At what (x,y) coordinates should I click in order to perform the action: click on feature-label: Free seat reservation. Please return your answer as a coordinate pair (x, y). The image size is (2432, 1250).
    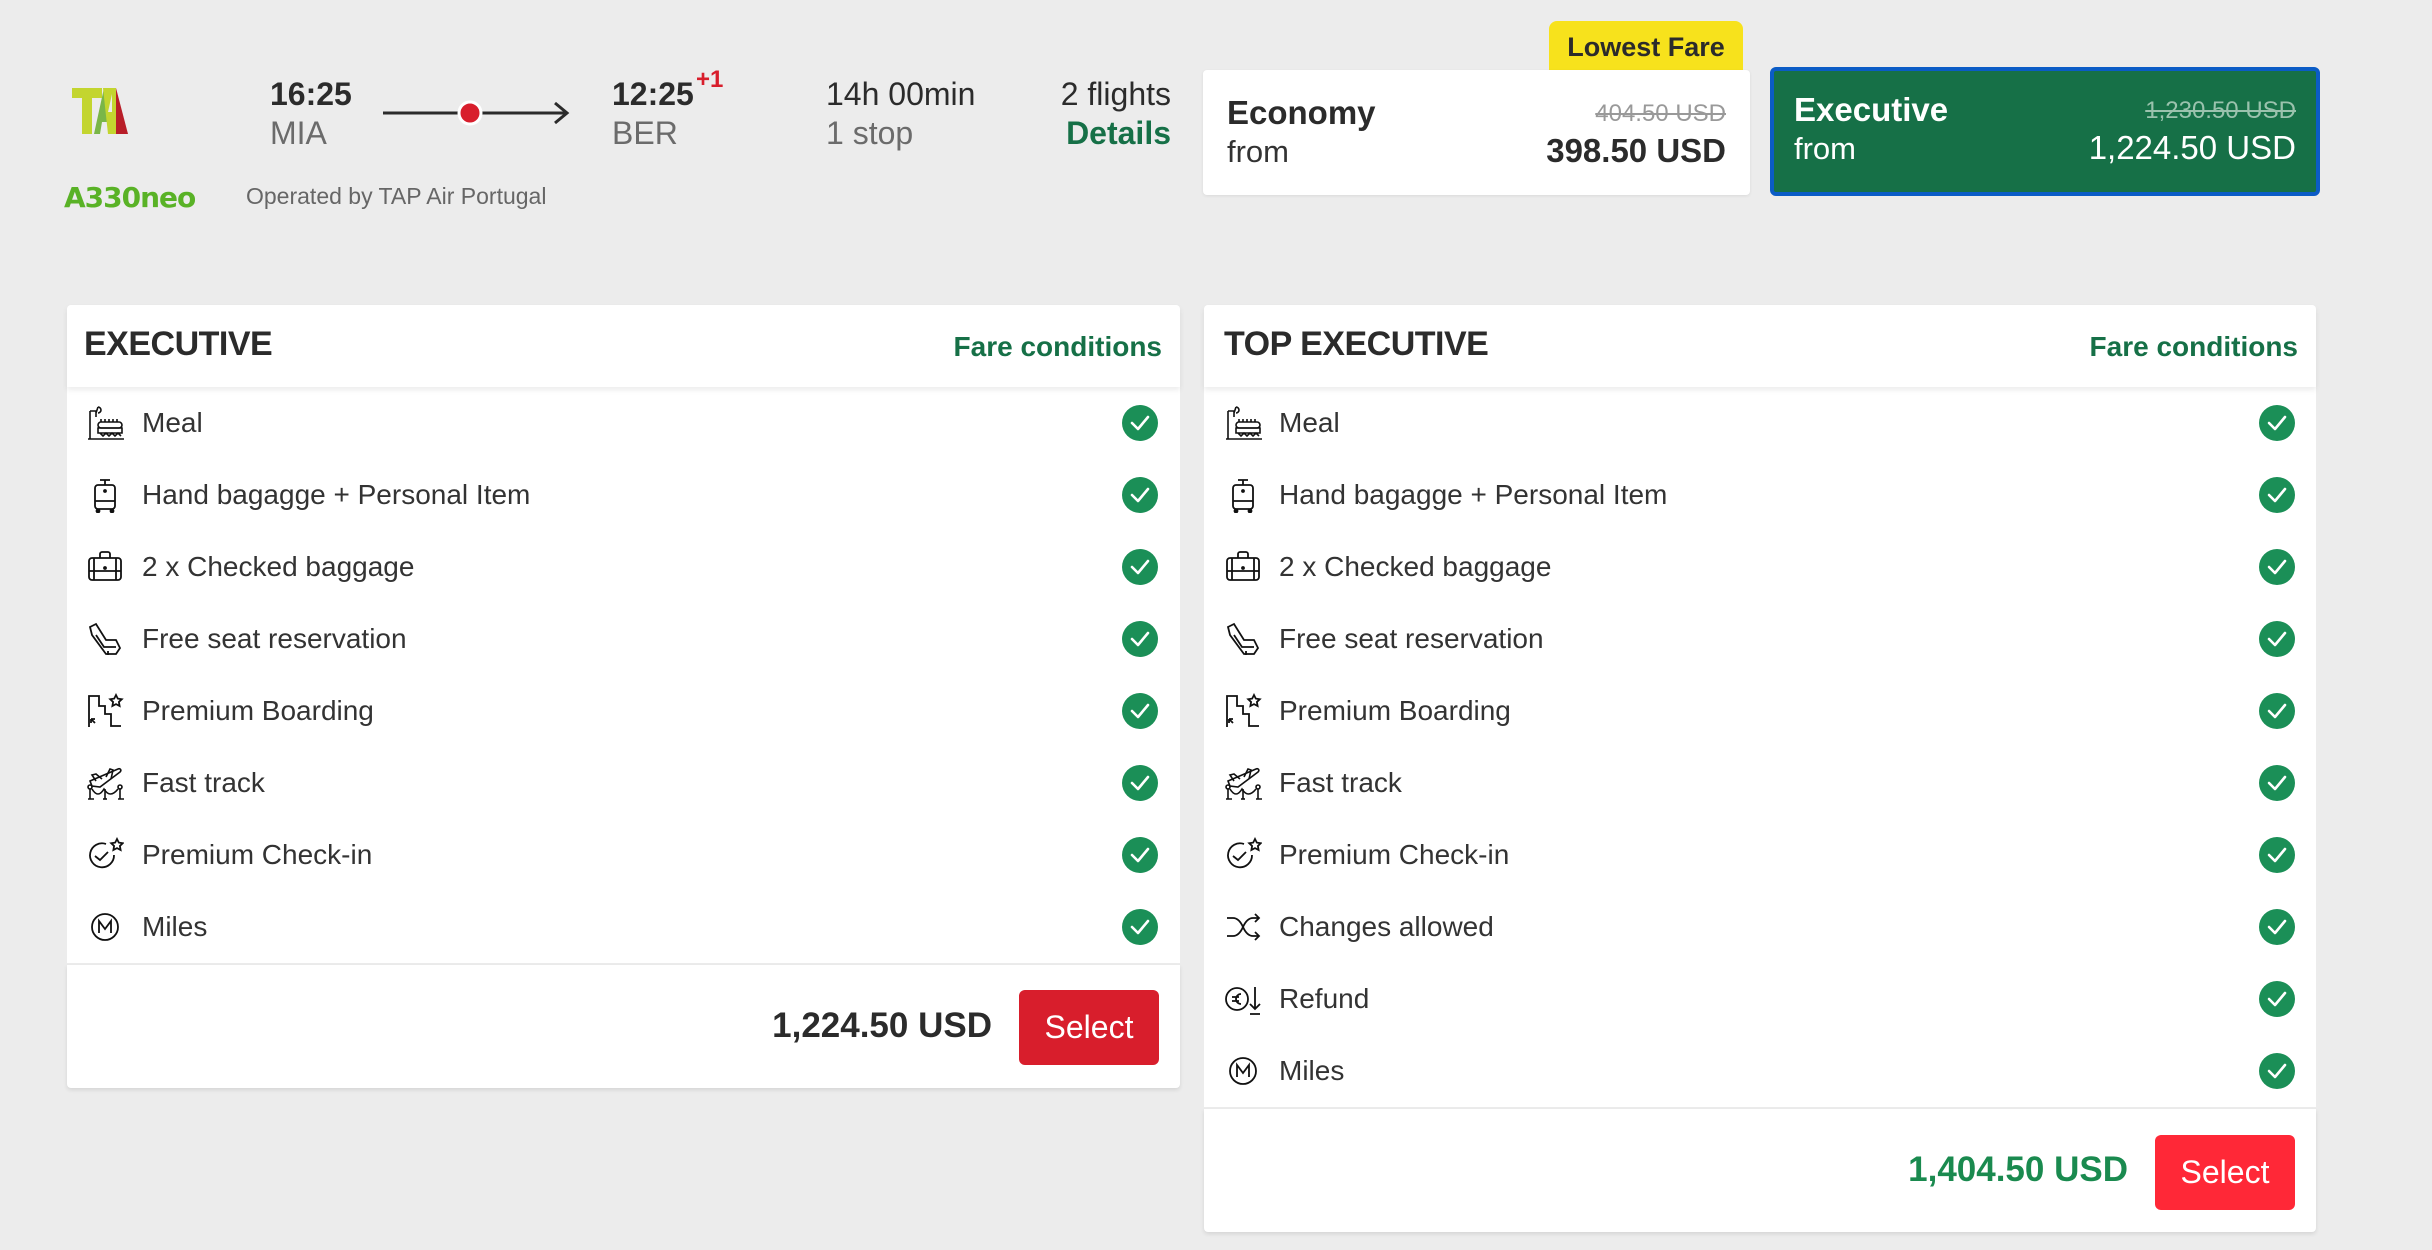
    Looking at the image, I should click on (274, 638).